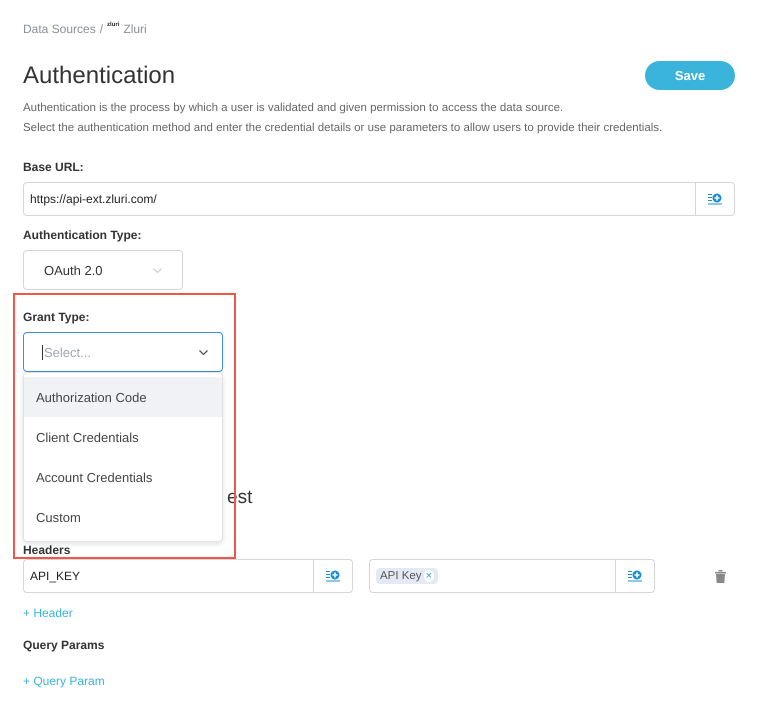 This screenshot has width=759, height=715. What do you see at coordinates (64, 645) in the screenshot?
I see `section-label: Query Params` at bounding box center [64, 645].